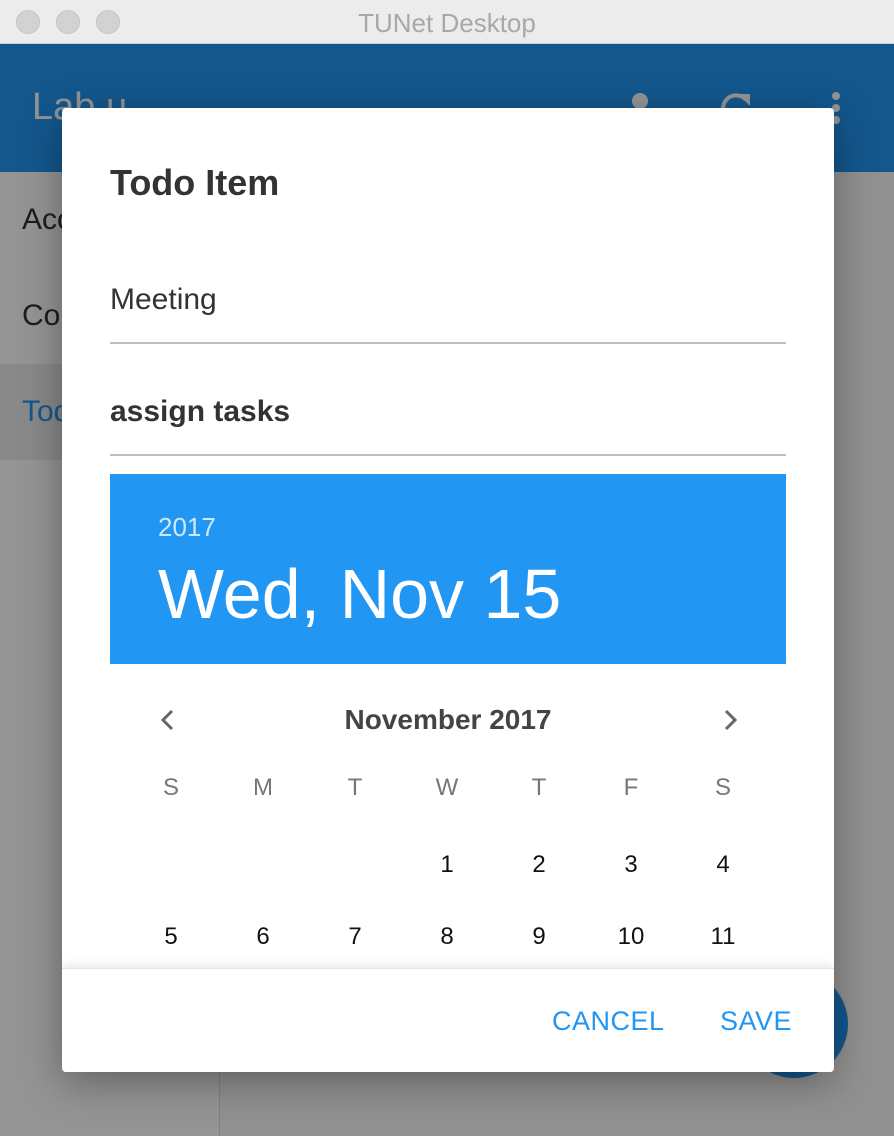  Describe the element at coordinates (631, 937) in the screenshot. I see `calendar-day: 10` at that location.